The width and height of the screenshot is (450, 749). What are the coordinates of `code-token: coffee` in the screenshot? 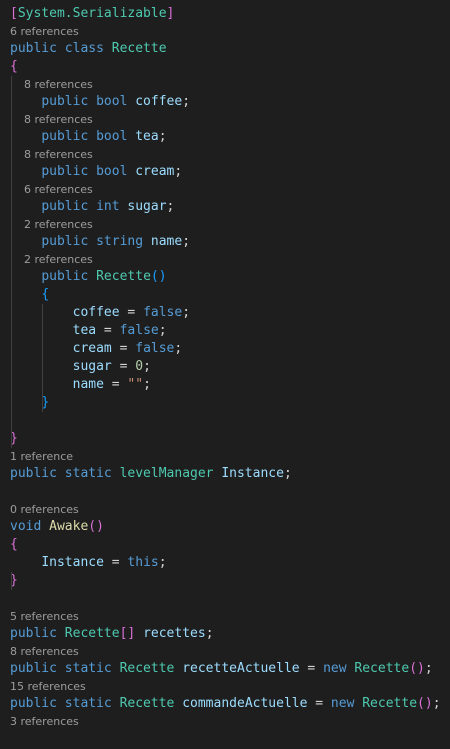 It's located at (96, 312).